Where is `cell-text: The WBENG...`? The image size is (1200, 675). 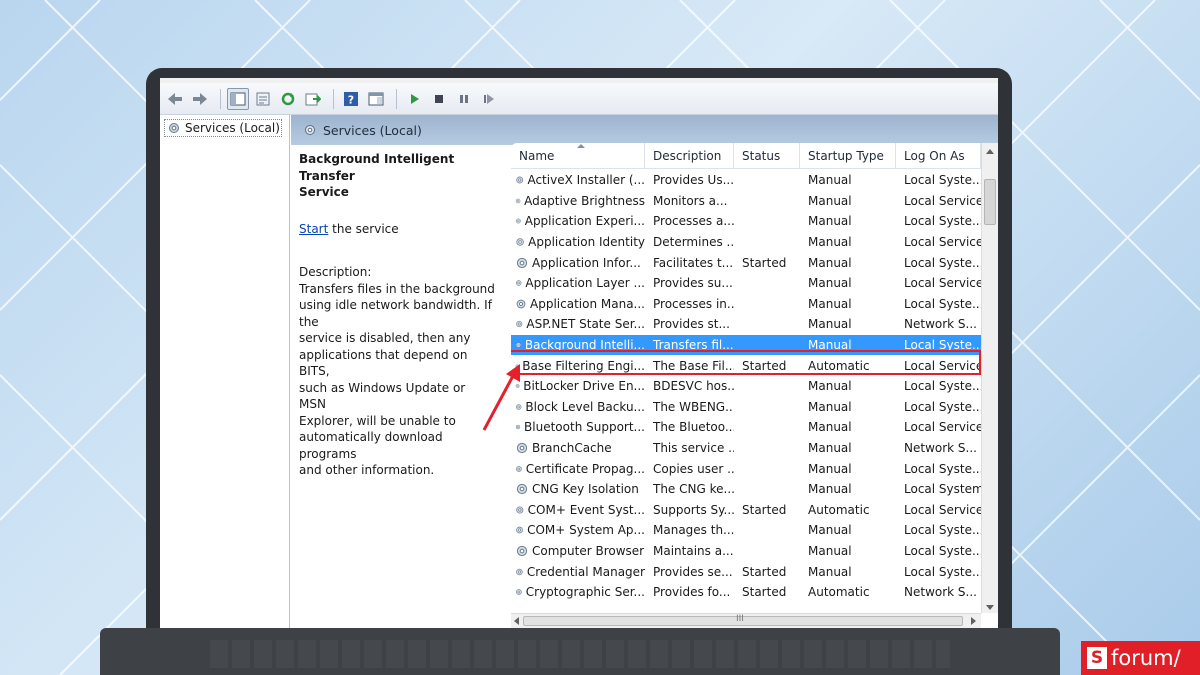 cell-text: The WBENG... is located at coordinates (693, 406).